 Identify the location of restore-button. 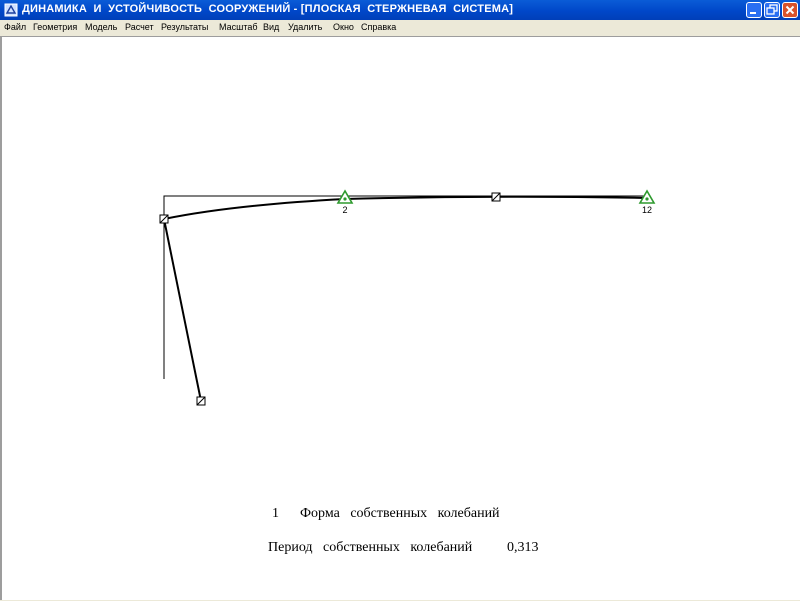
(772, 10).